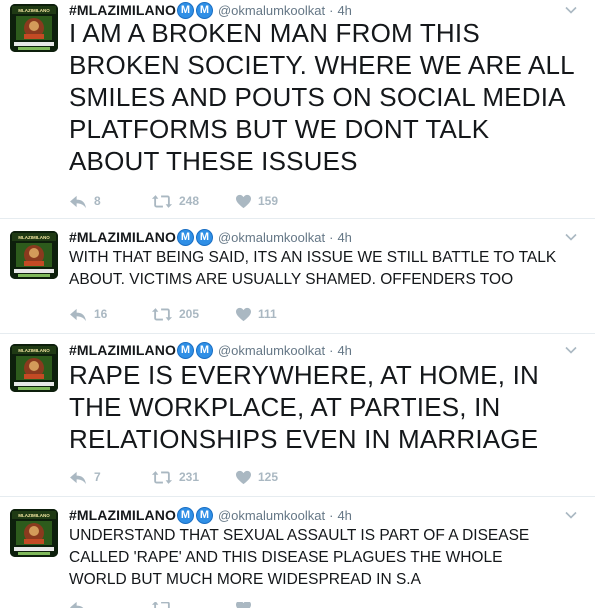 Image resolution: width=595 pixels, height=608 pixels. What do you see at coordinates (110, 201) in the screenshot?
I see `reply-button: 8` at bounding box center [110, 201].